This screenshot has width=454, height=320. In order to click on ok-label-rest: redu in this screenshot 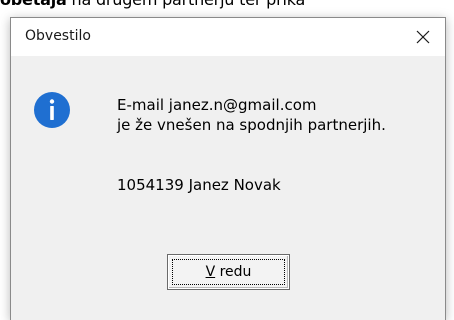, I will do `click(233, 272)`.